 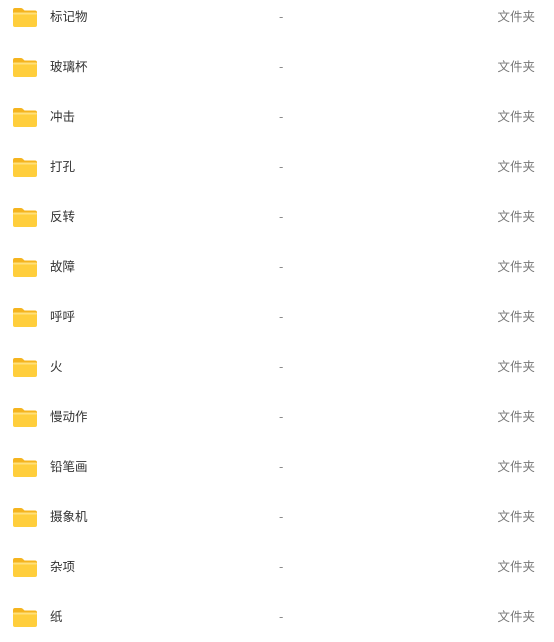 What do you see at coordinates (277, 267) in the screenshot?
I see `file-row: 故障 - 文件夹` at bounding box center [277, 267].